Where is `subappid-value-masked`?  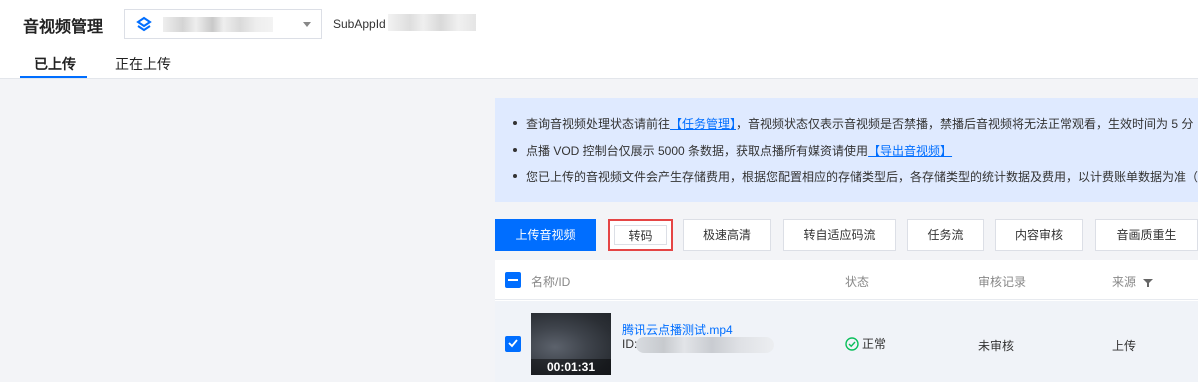 subappid-value-masked is located at coordinates (432, 22).